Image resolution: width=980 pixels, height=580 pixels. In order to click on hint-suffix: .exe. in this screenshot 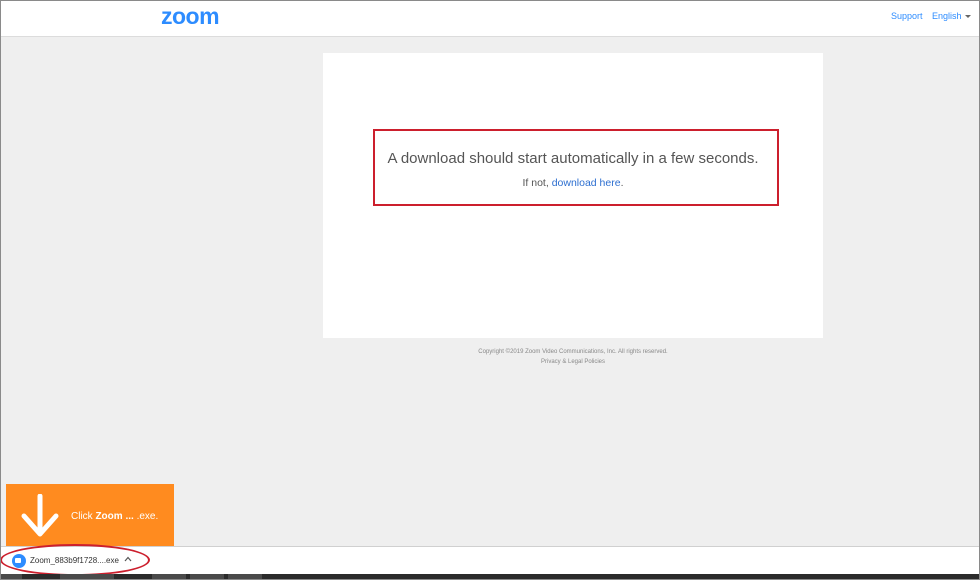, I will do `click(147, 516)`.